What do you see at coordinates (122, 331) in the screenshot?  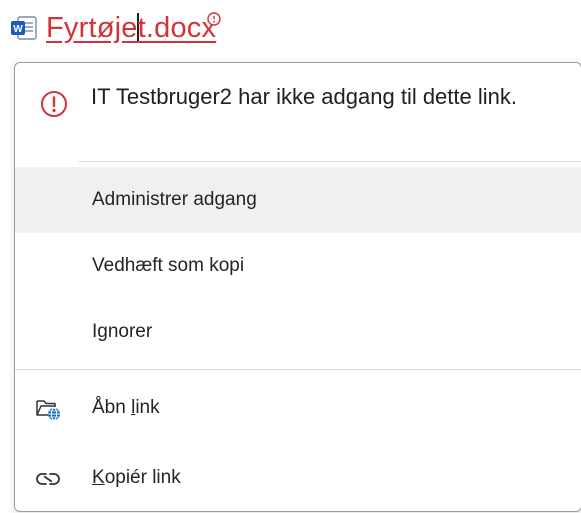 I see `ignore-label: Ignorer` at bounding box center [122, 331].